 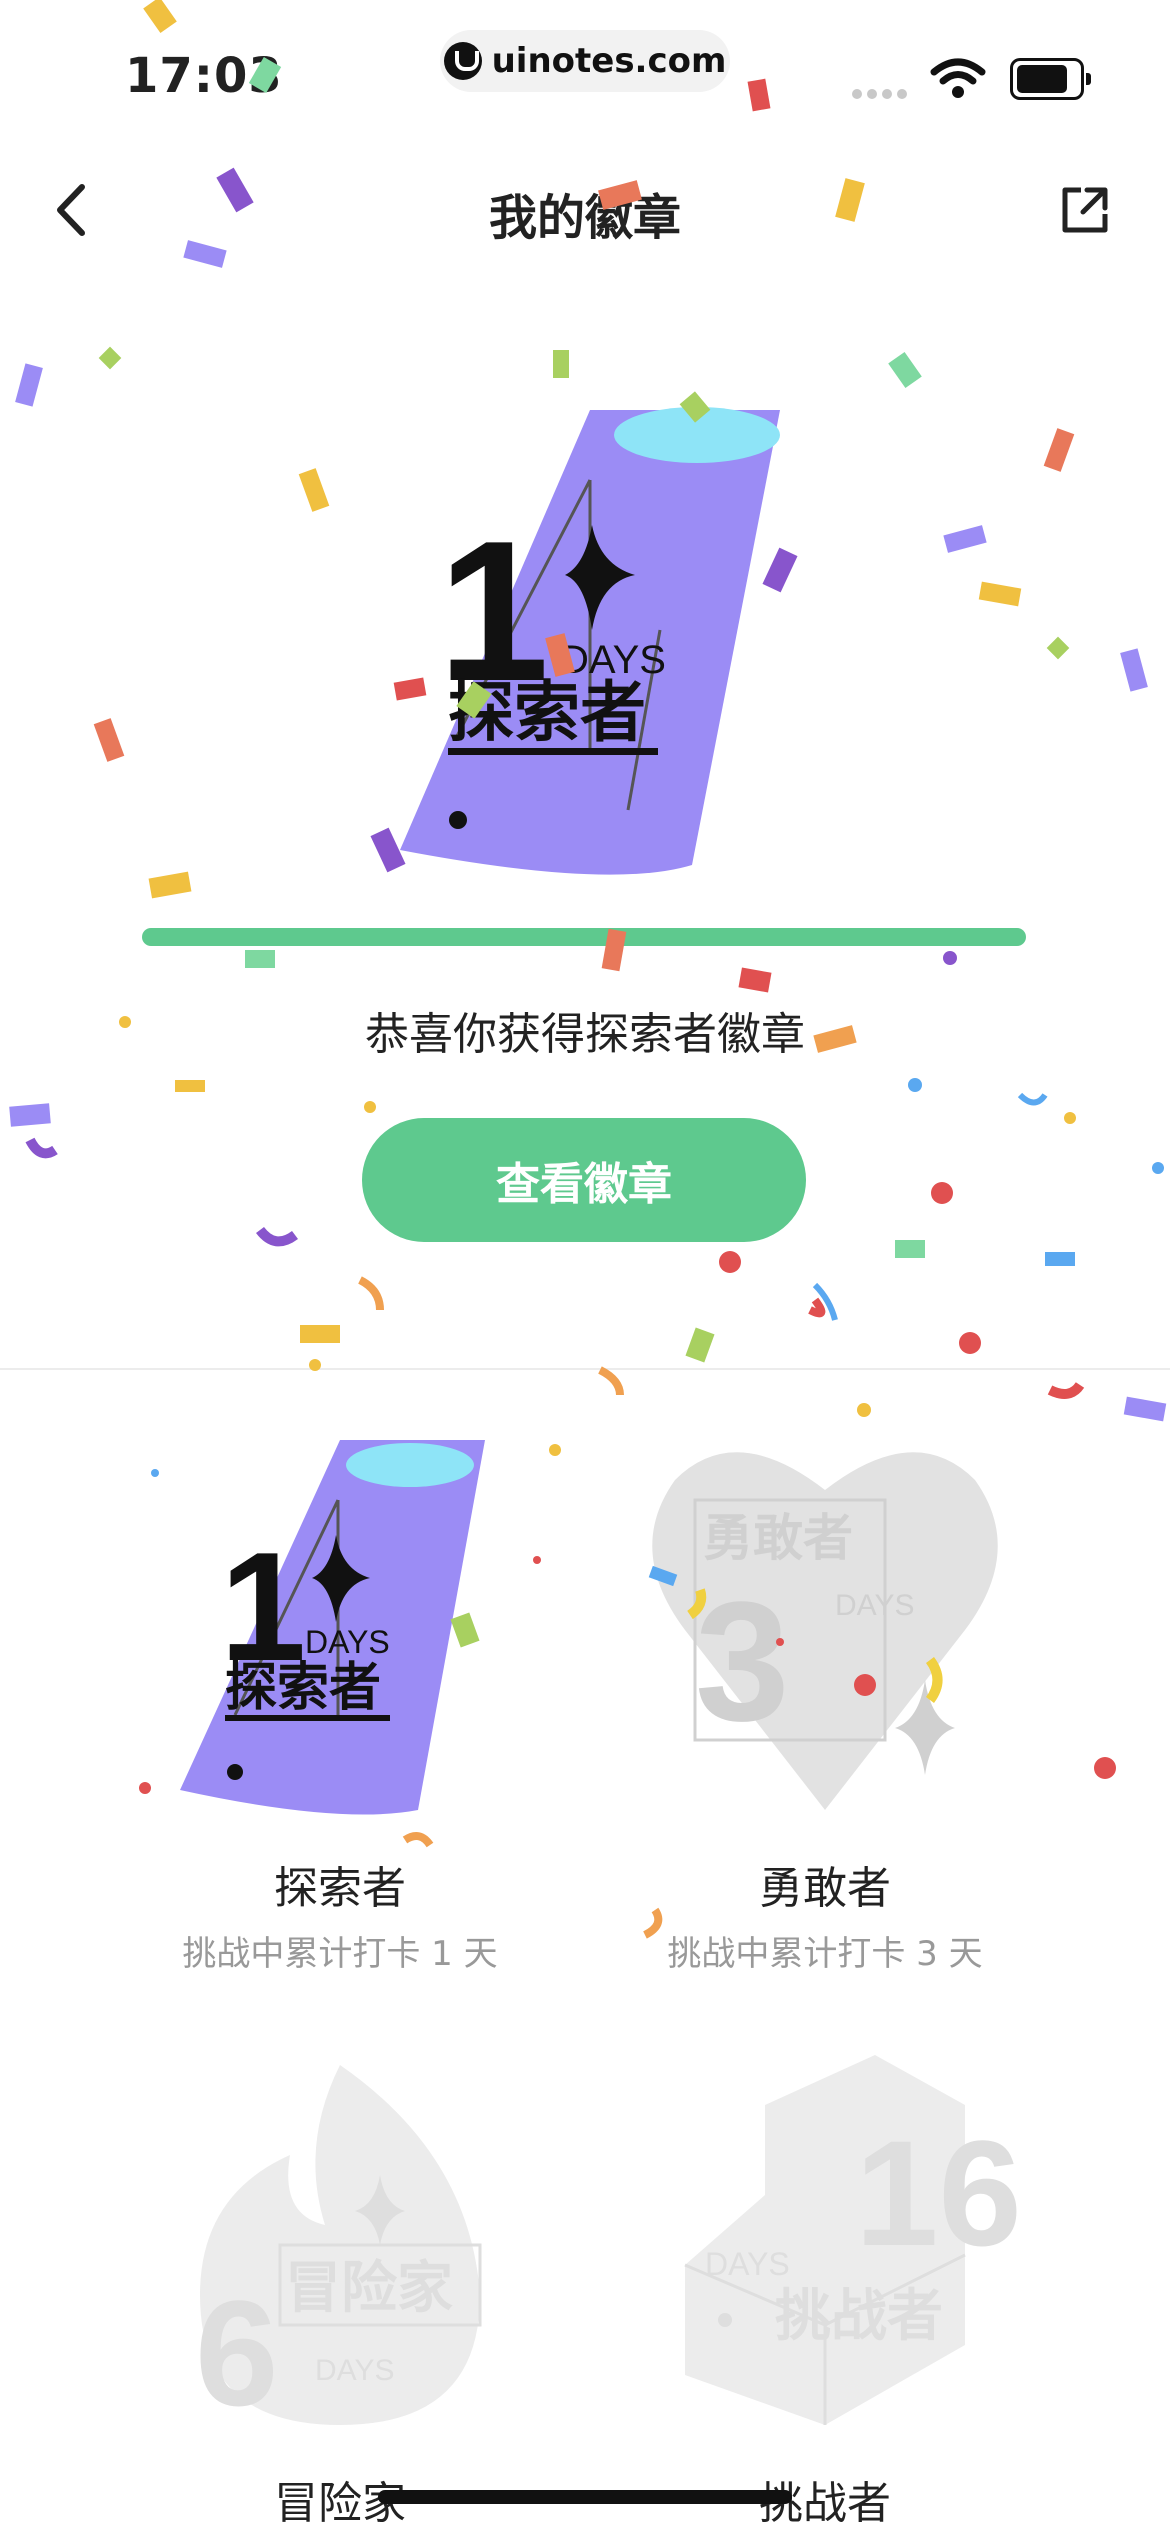 I want to click on challenger-badge-icon: 16 DAYS 挑战者, so click(x=853, y=2240).